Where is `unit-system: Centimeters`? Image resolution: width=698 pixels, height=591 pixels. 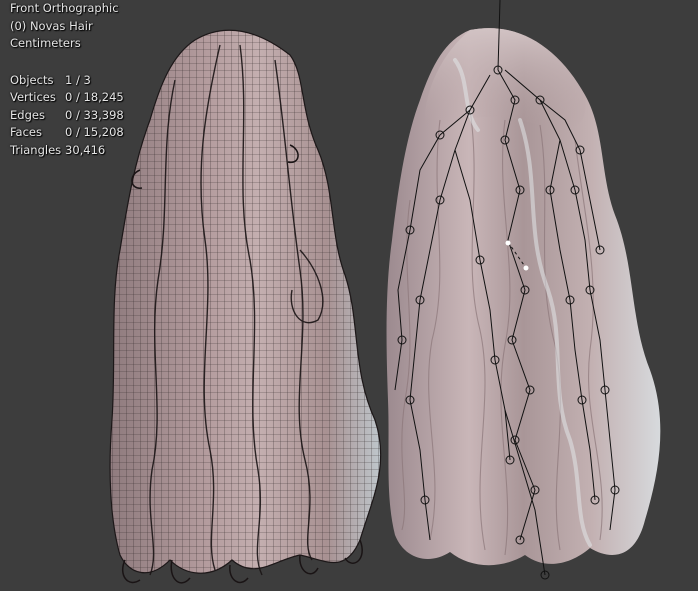 unit-system: Centimeters is located at coordinates (45, 43).